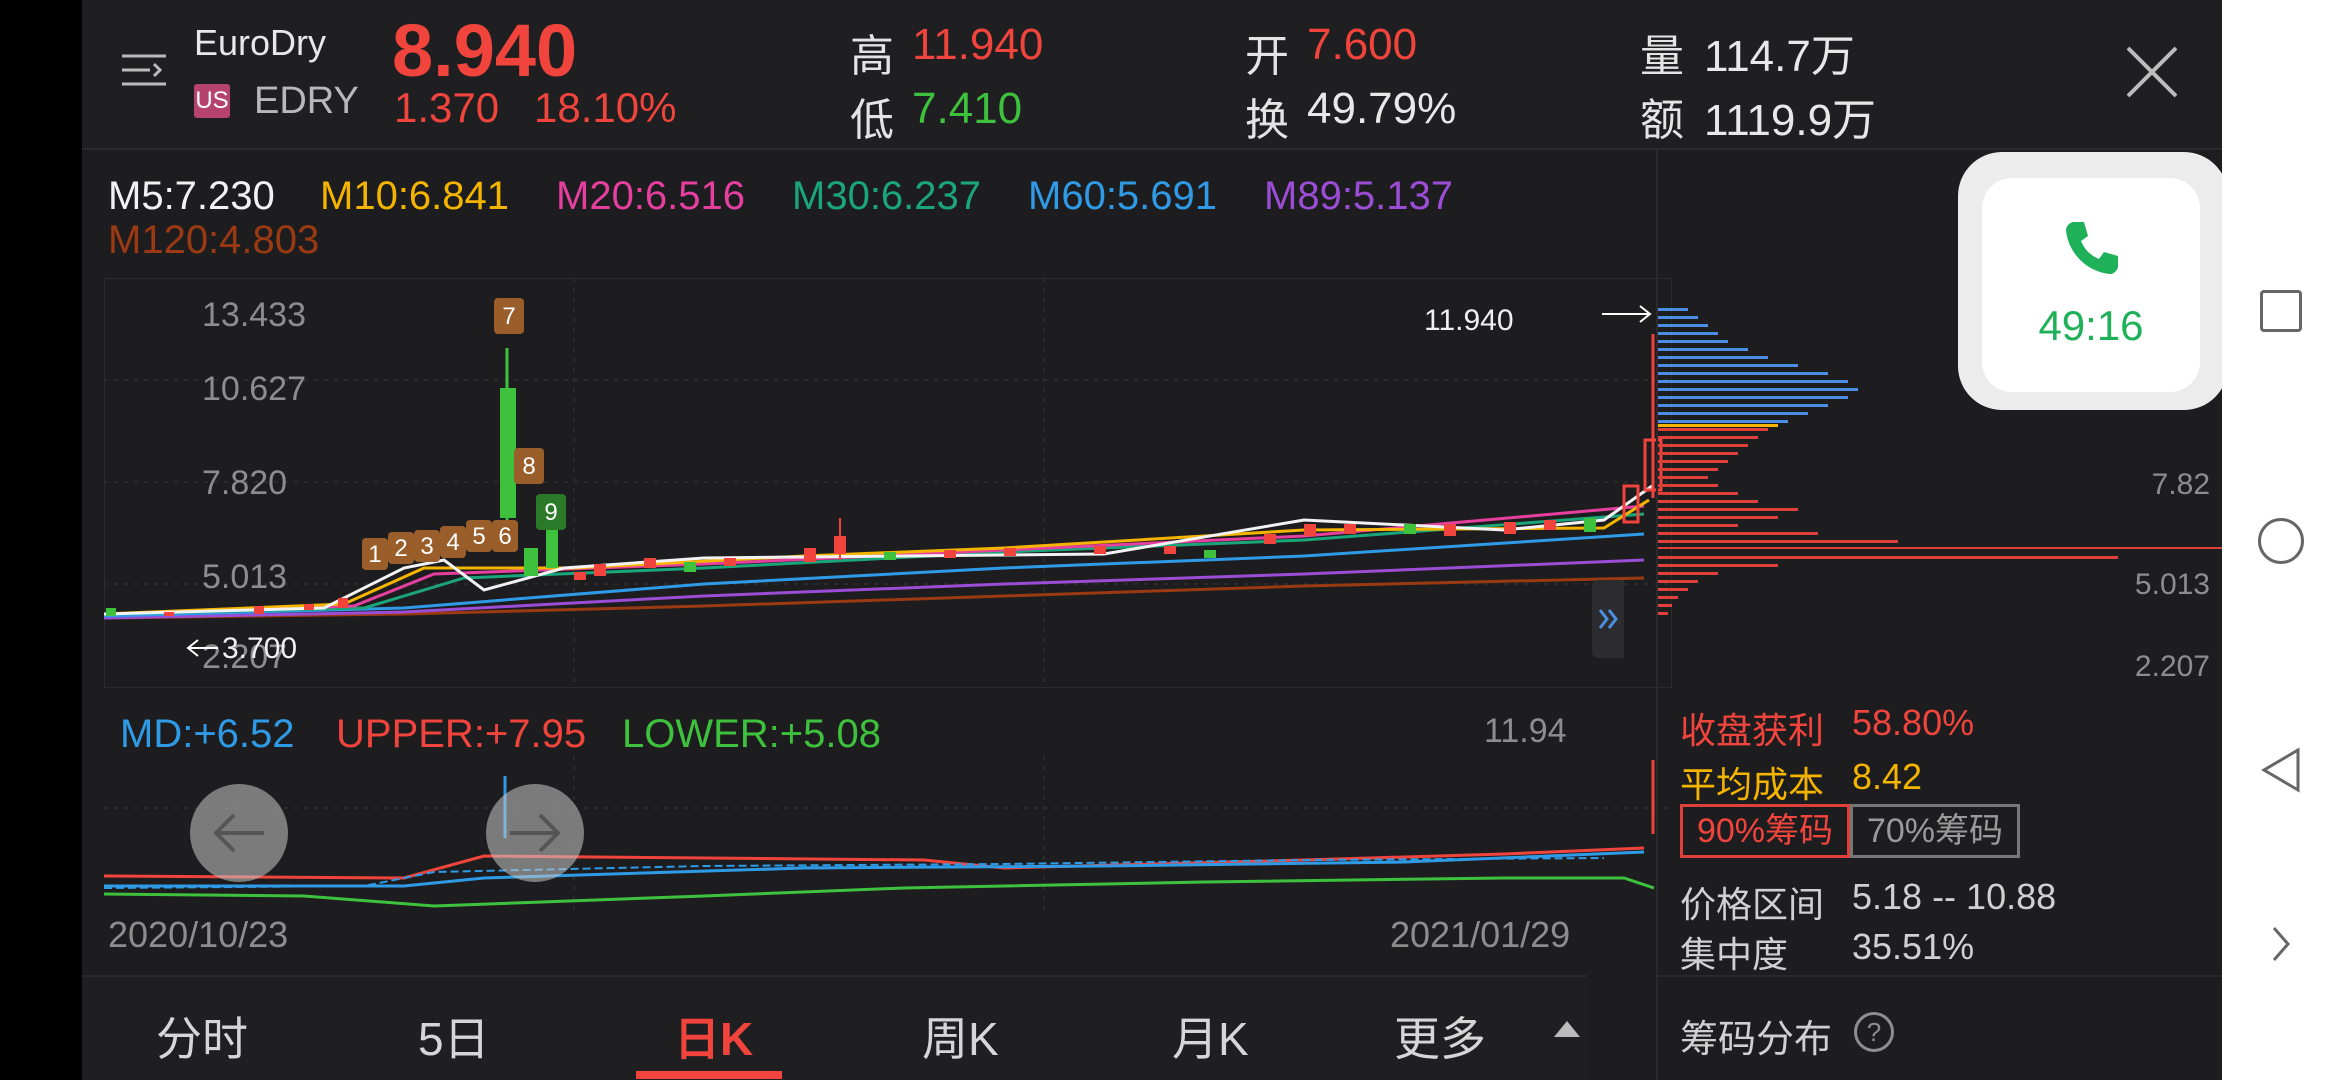 The width and height of the screenshot is (2340, 1080). I want to click on svg-text: 6, so click(504, 536).